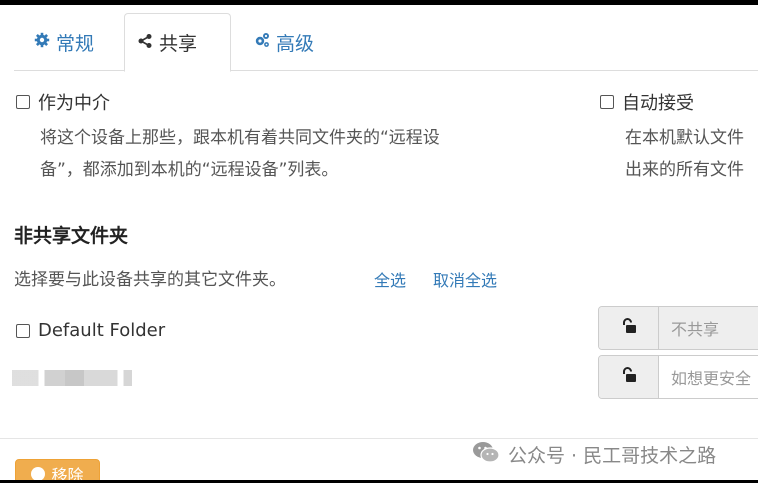 Image resolution: width=758 pixels, height=483 pixels. Describe the element at coordinates (708, 377) in the screenshot. I see `encryption-password-field-2: 如想更安全` at that location.